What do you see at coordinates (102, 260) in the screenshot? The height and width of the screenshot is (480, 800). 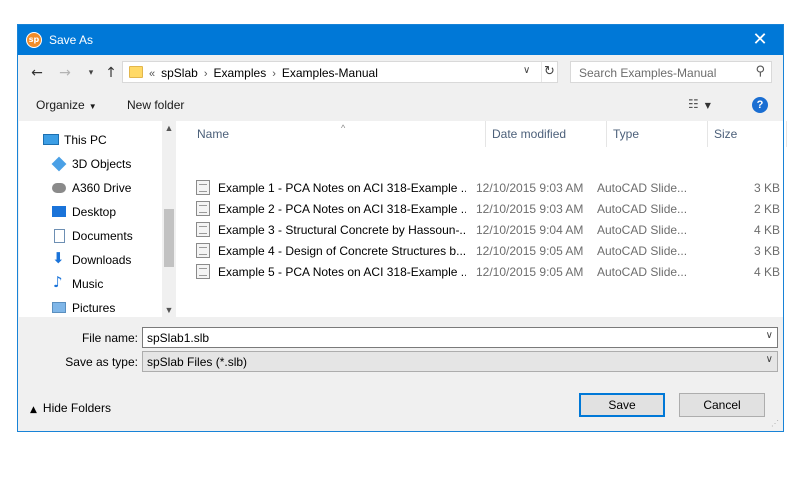 I see `sidebar-item-label: Downloads` at bounding box center [102, 260].